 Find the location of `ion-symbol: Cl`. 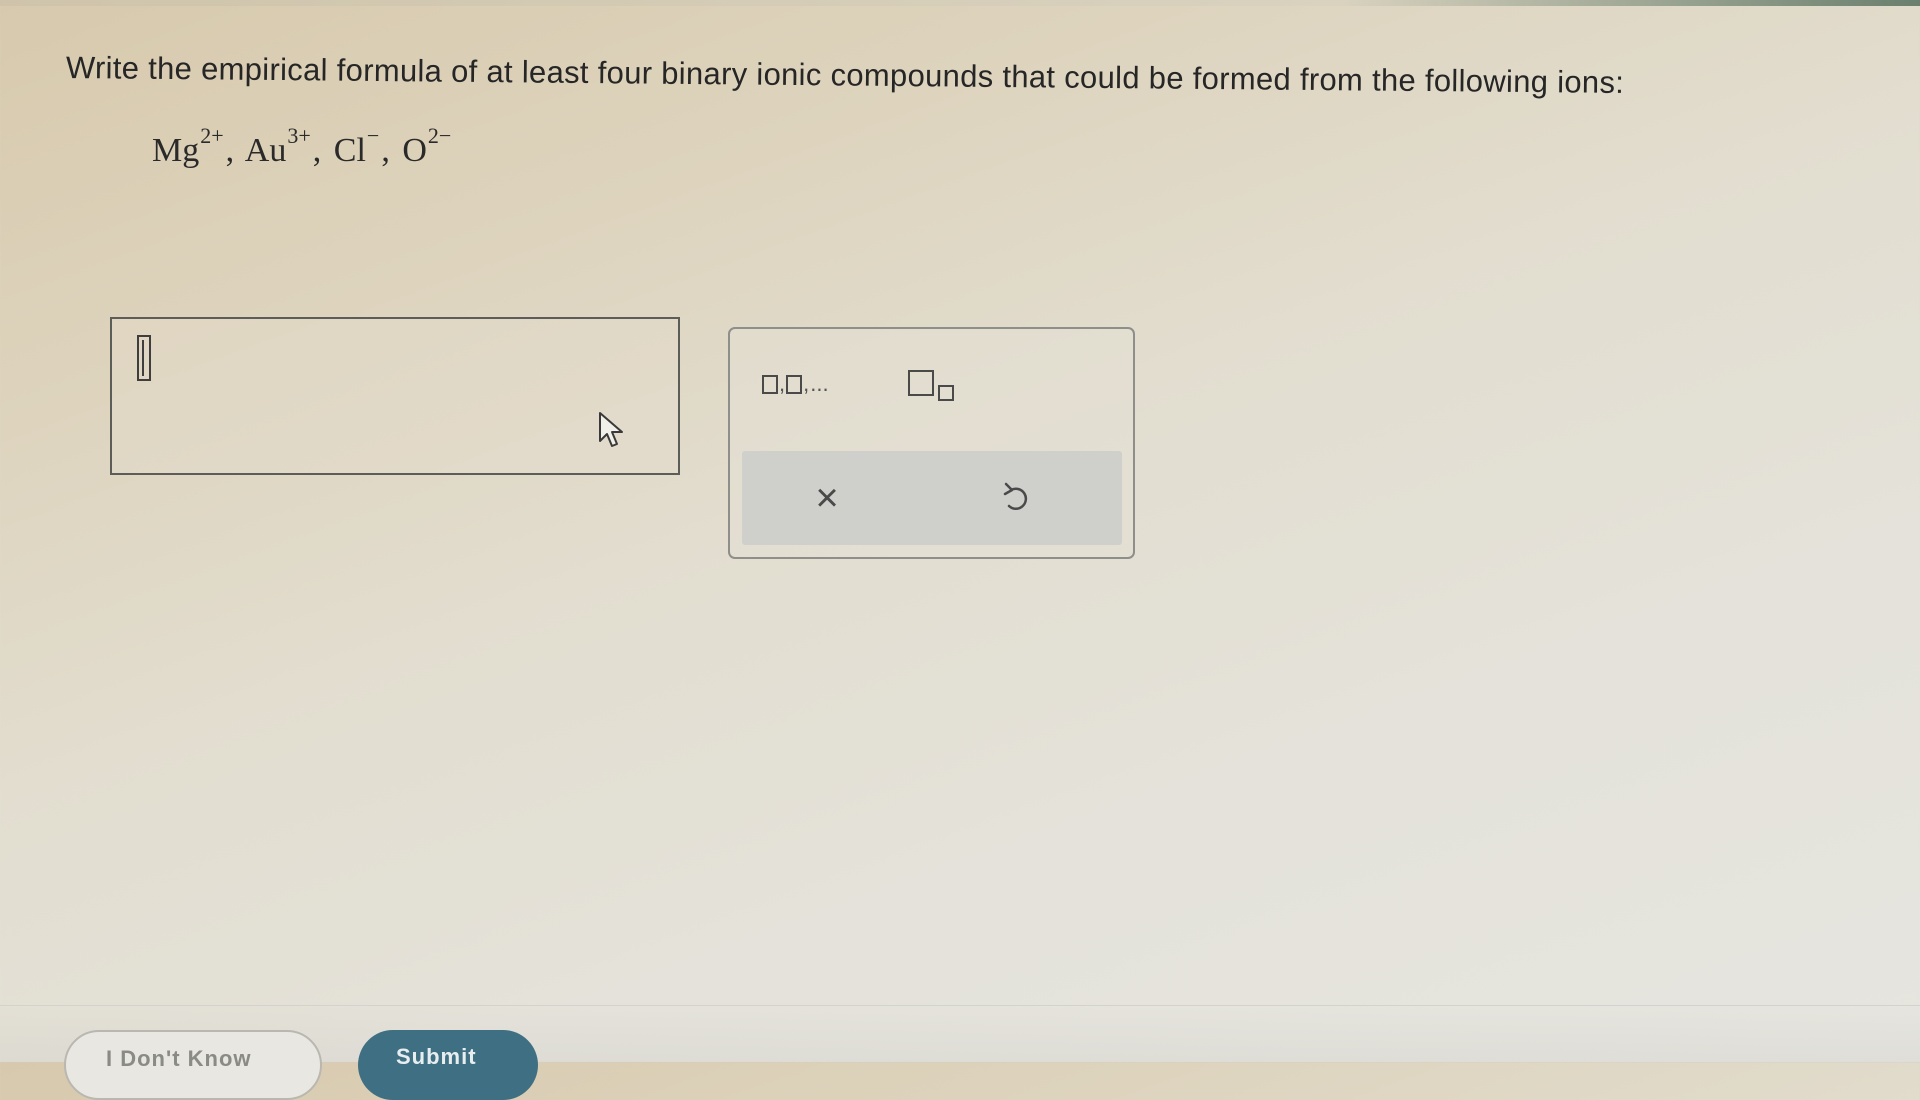

ion-symbol: Cl is located at coordinates (349, 150).